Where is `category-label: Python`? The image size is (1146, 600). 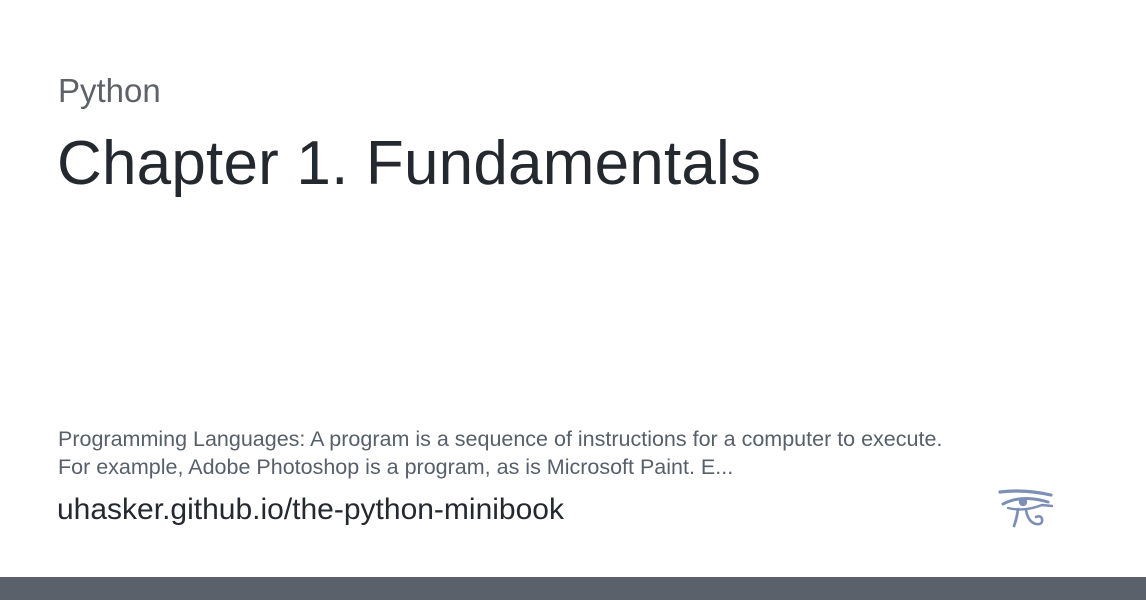
category-label: Python is located at coordinates (109, 90).